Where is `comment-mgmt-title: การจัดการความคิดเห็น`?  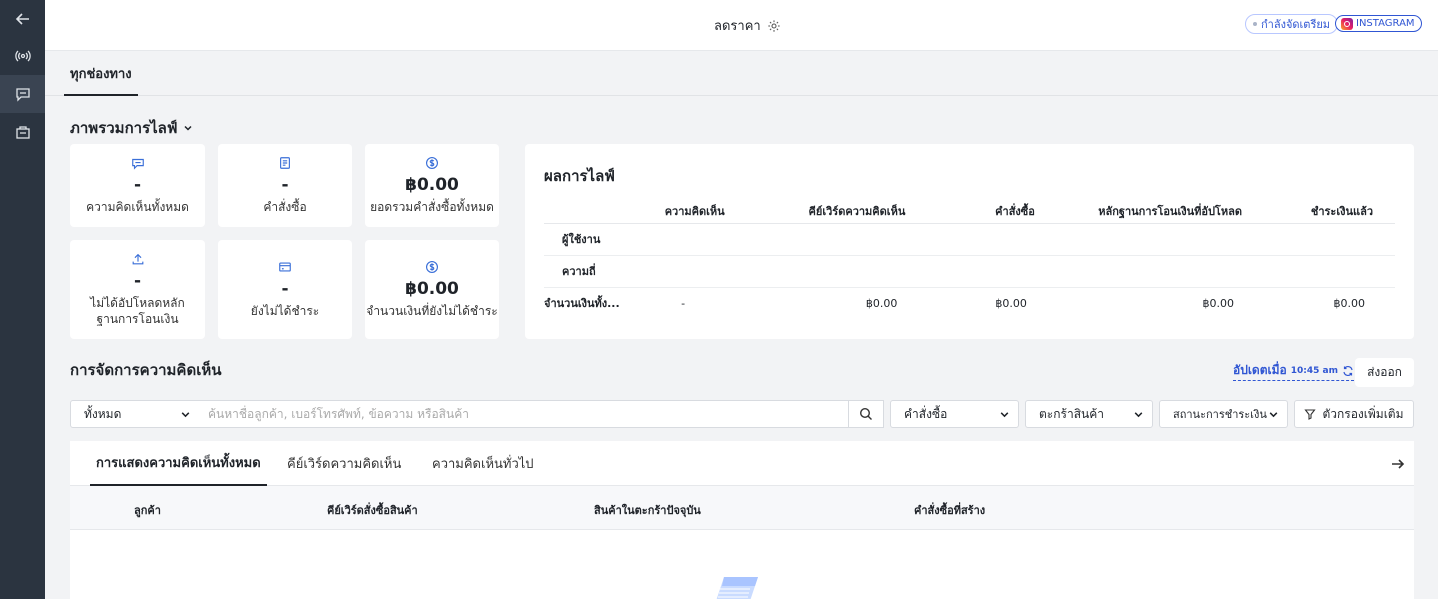 comment-mgmt-title: การจัดการความคิดเห็น is located at coordinates (146, 370).